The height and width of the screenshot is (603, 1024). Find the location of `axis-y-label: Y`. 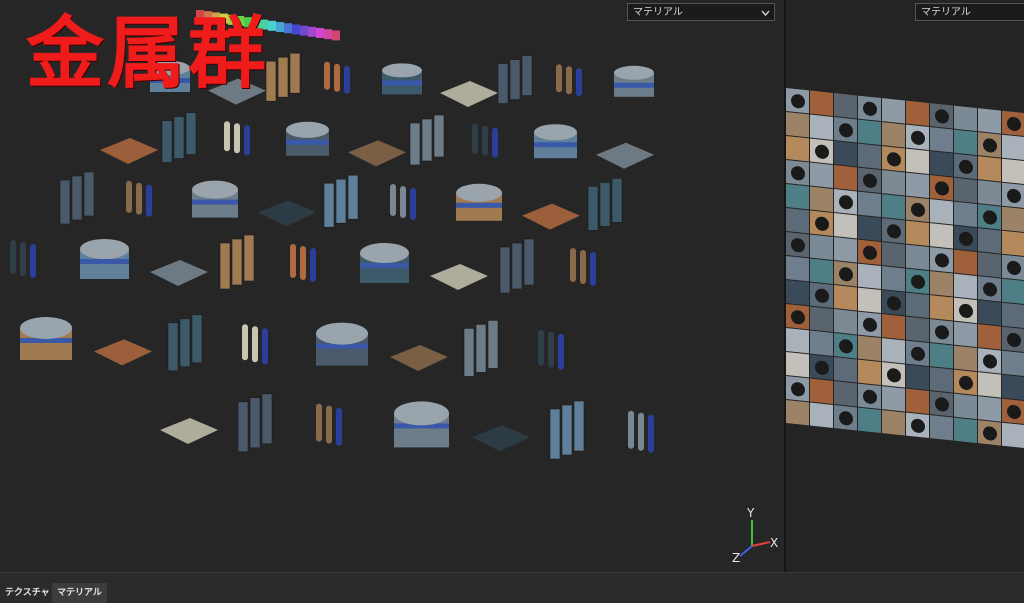

axis-y-label: Y is located at coordinates (751, 513).